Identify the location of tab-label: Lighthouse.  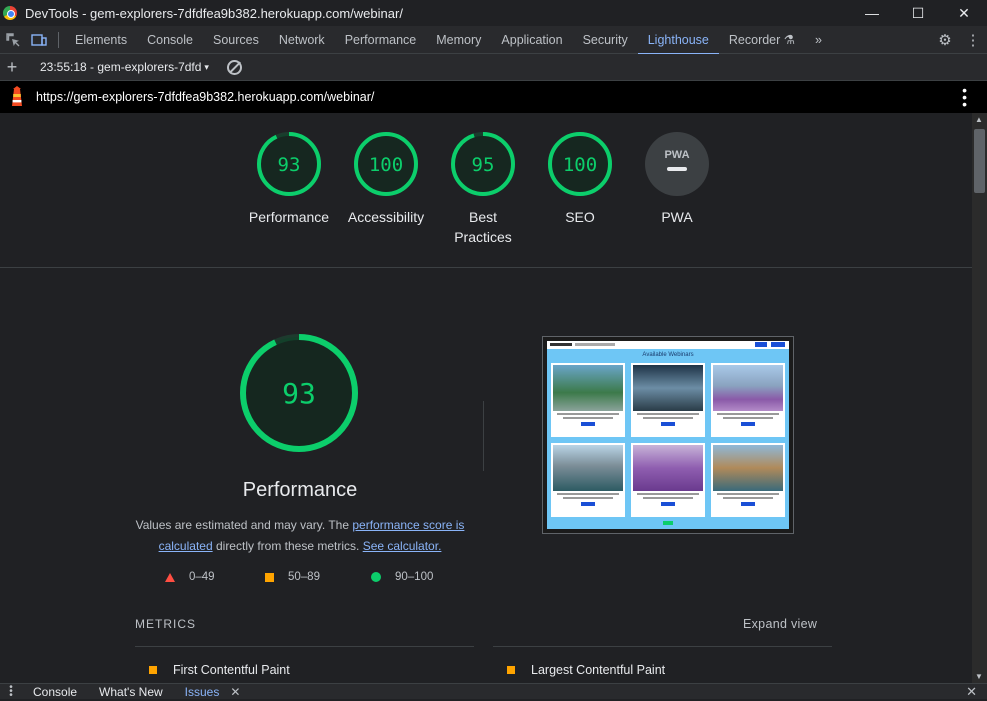
(678, 39).